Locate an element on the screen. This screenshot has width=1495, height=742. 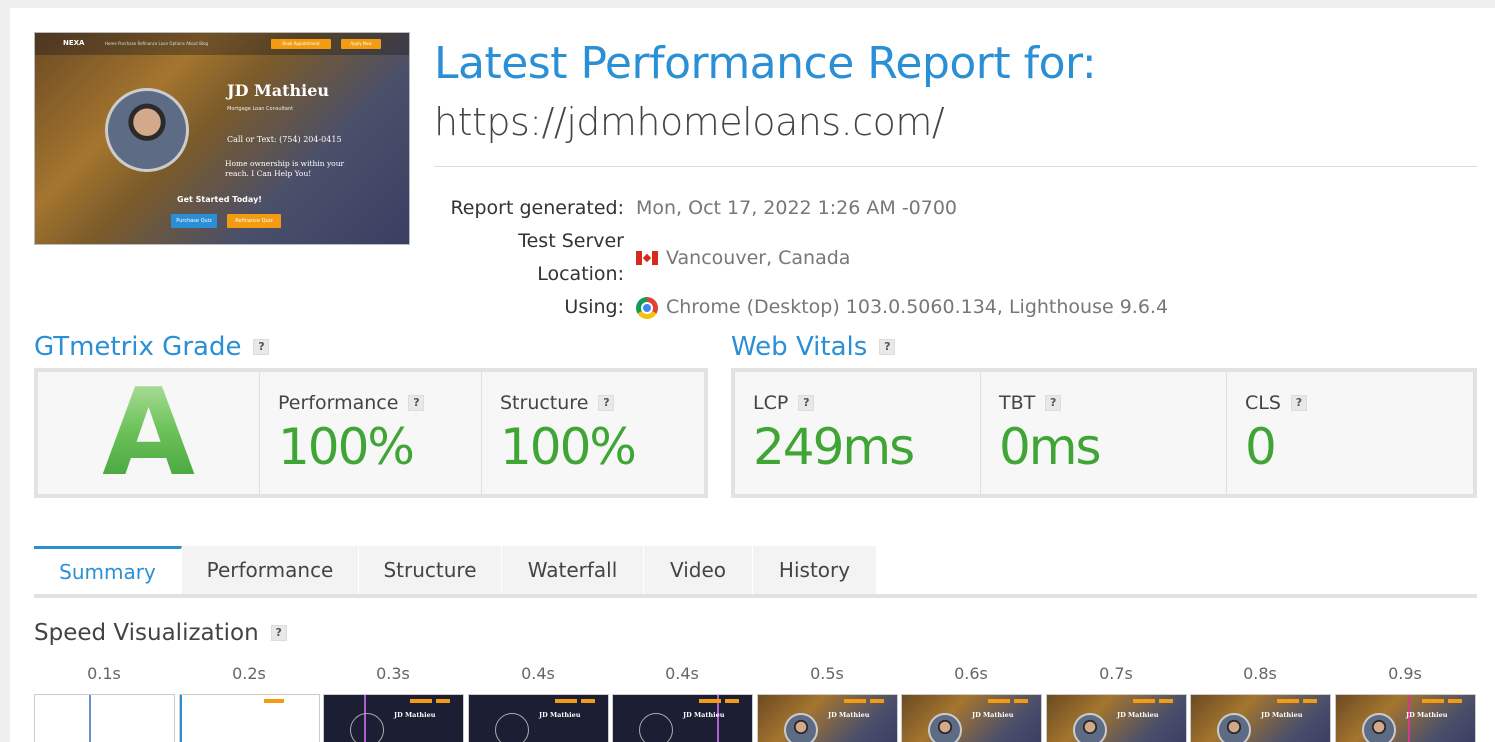
web-vitals-panel: LCP ? 249ms TBT ? 0ms CLS ? 0 is located at coordinates (1104, 433).